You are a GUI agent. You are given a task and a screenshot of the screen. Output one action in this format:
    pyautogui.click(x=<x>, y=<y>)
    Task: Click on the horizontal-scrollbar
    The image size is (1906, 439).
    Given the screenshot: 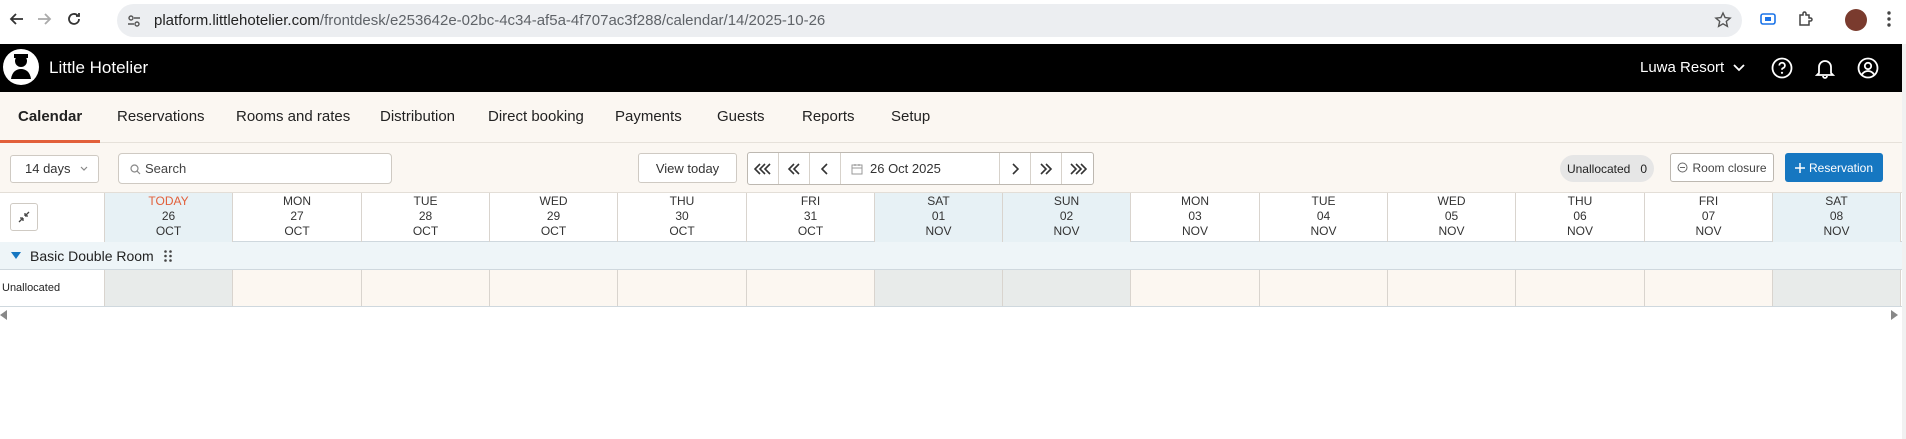 What is the action you would take?
    pyautogui.click(x=951, y=316)
    